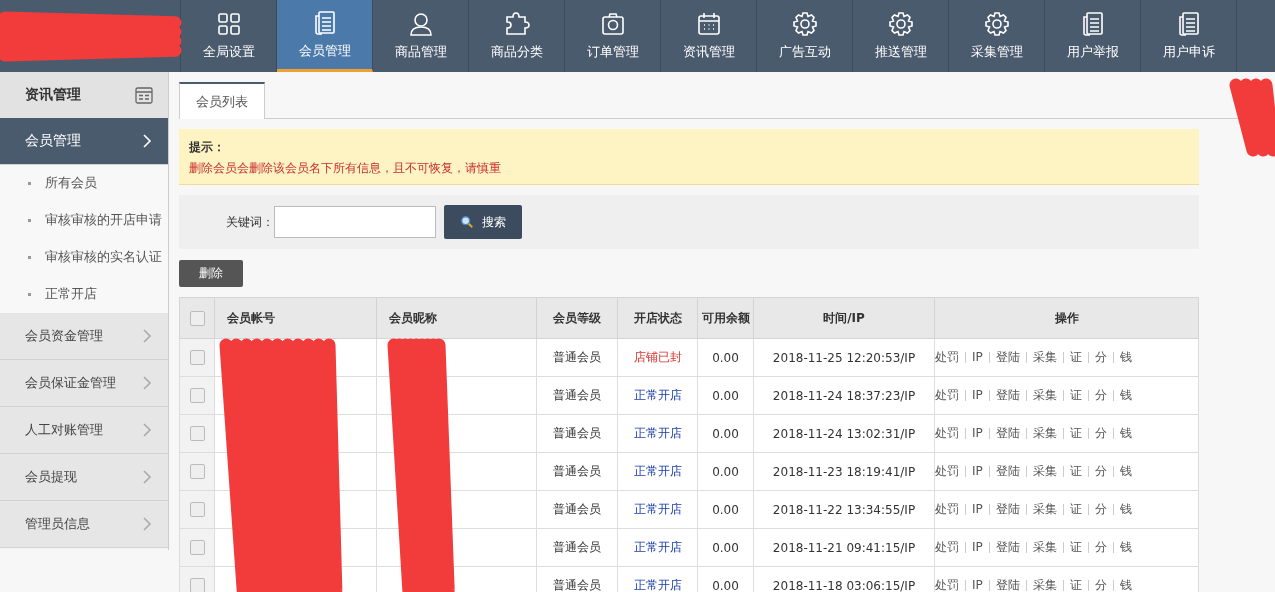  I want to click on sidebar-item: 所有会员, so click(84, 183).